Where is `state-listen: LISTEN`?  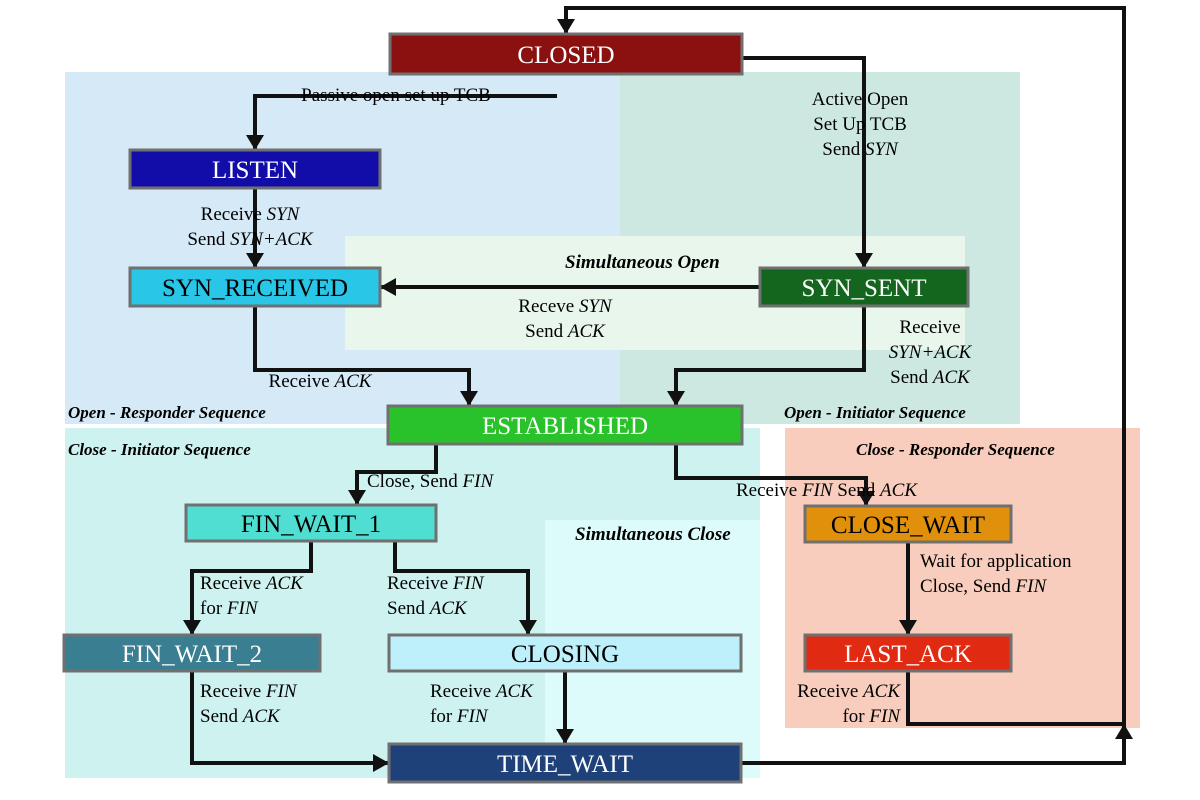 state-listen: LISTEN is located at coordinates (255, 169).